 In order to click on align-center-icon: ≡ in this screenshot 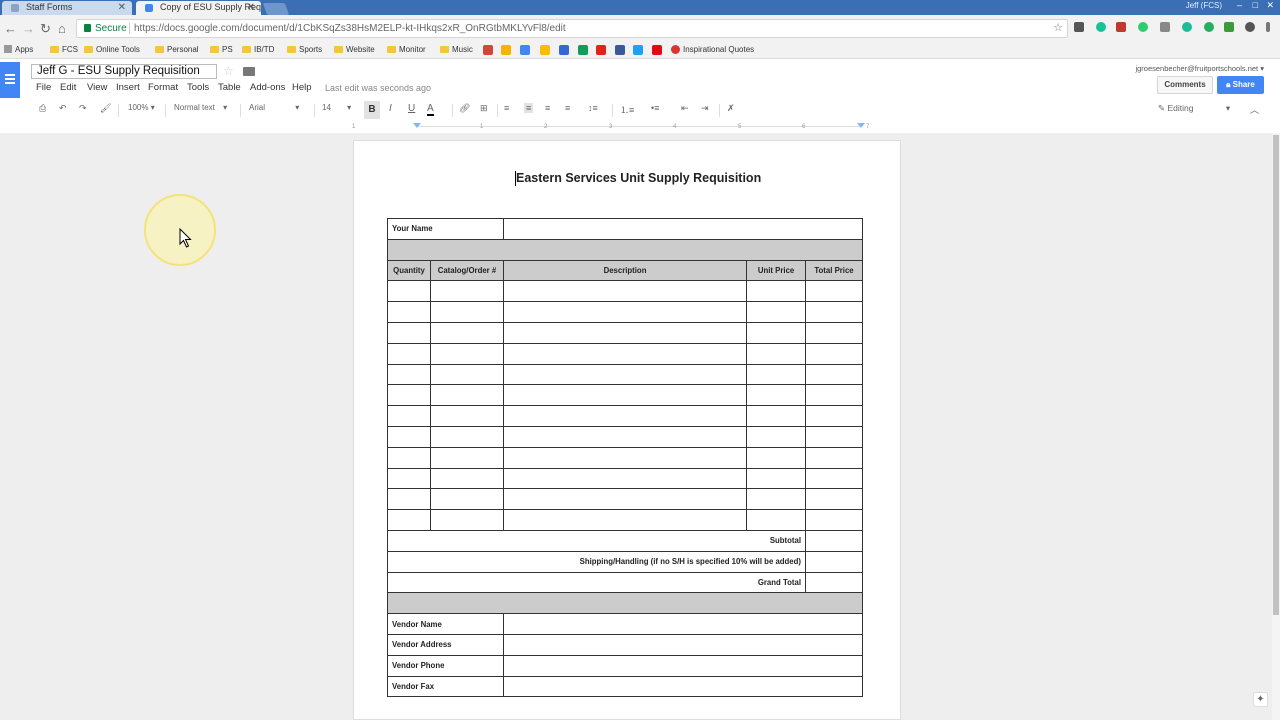, I will do `click(529, 108)`.